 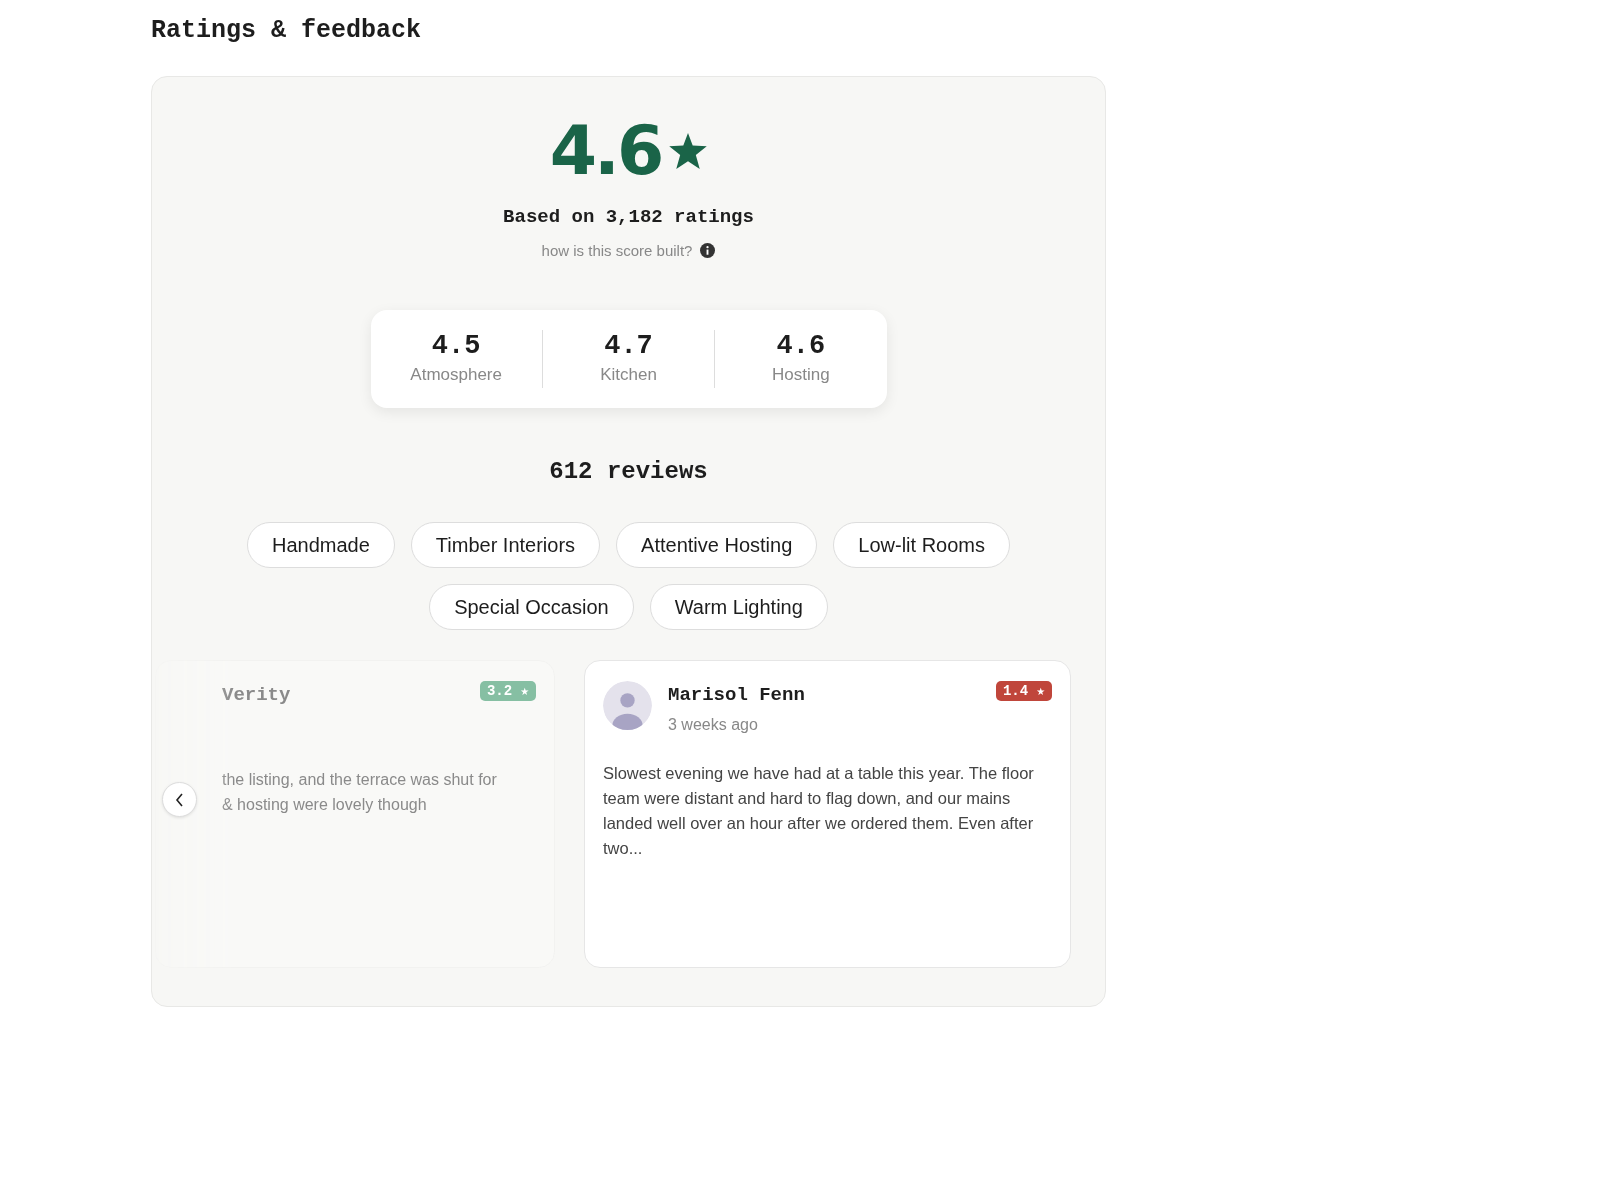 What do you see at coordinates (628, 375) in the screenshot?
I see `category-label: Kitchen` at bounding box center [628, 375].